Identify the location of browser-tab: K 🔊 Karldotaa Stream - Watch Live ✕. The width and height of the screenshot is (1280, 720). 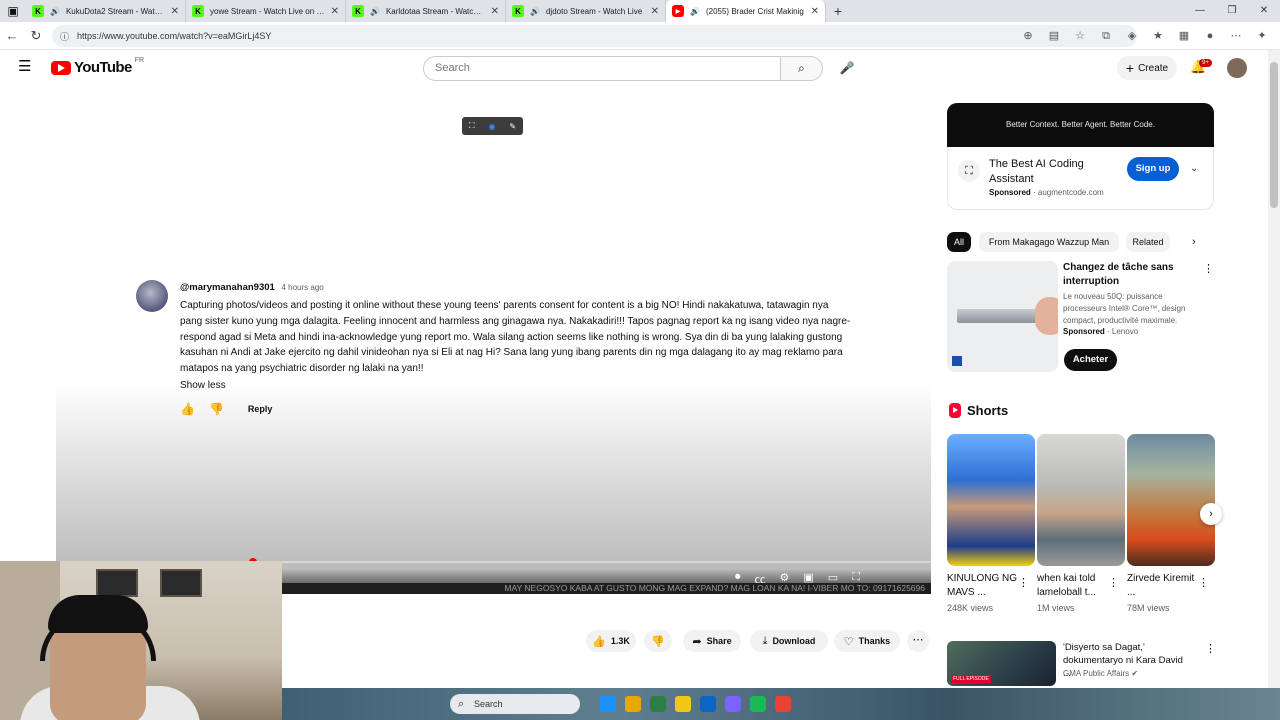
(426, 11).